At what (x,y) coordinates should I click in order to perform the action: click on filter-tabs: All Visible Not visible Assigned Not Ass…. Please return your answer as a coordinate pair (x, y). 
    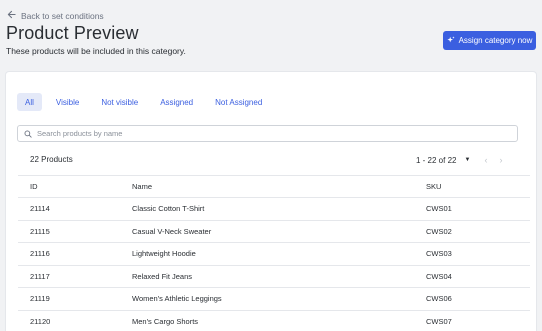
    Looking at the image, I should click on (146, 102).